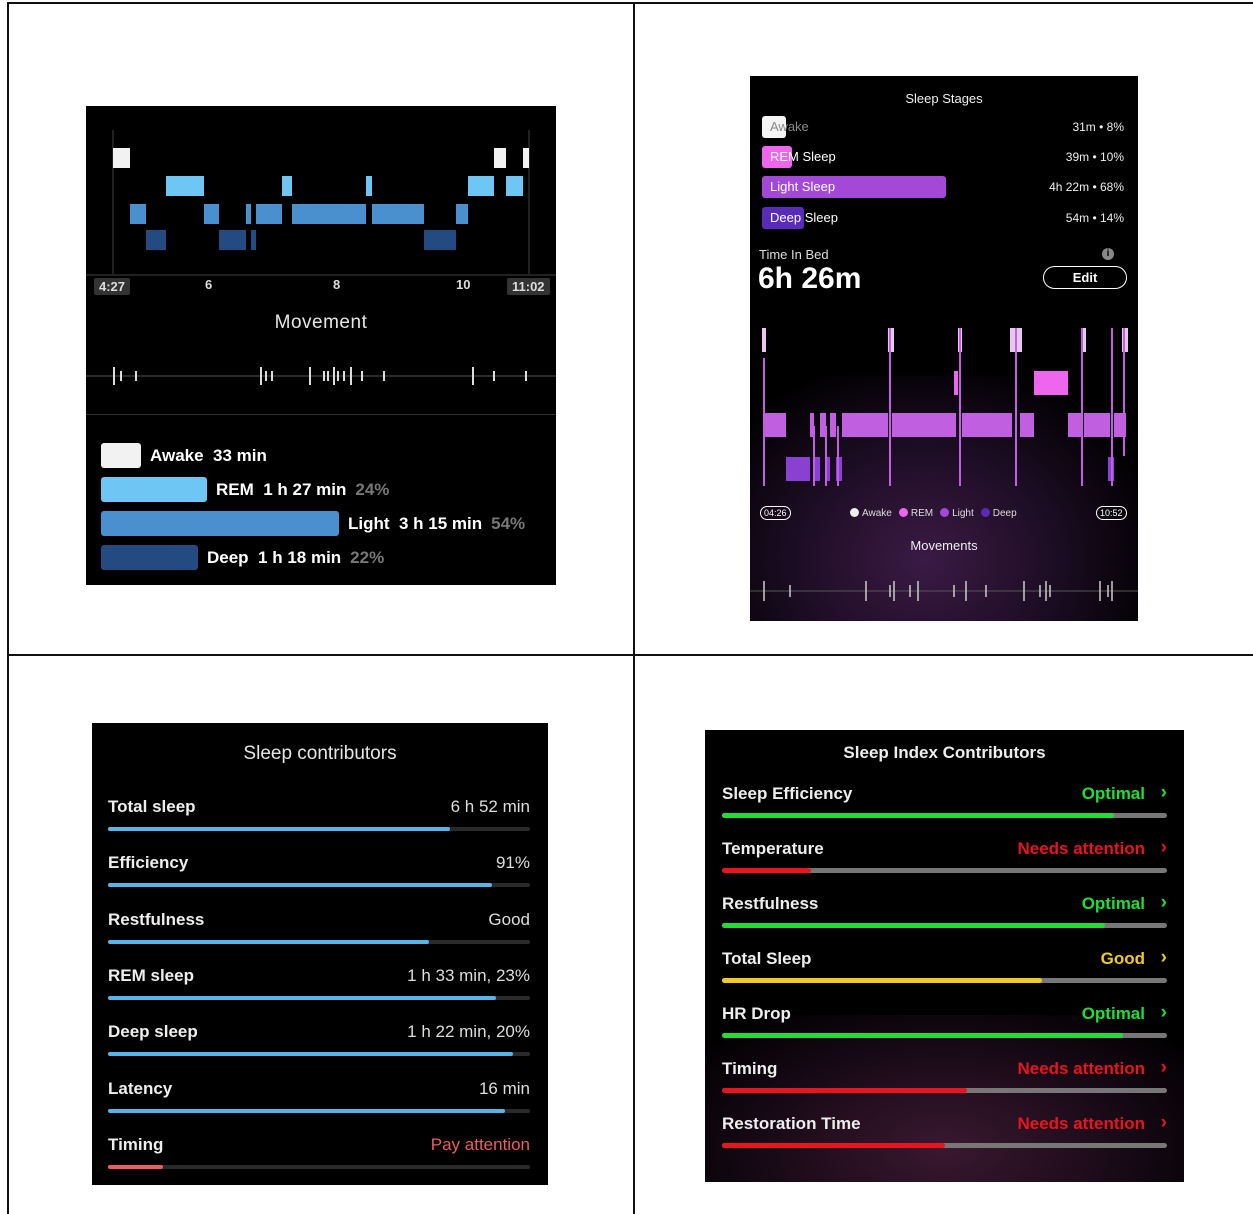  What do you see at coordinates (528, 286) in the screenshot?
I see `end-time-label: 11:02` at bounding box center [528, 286].